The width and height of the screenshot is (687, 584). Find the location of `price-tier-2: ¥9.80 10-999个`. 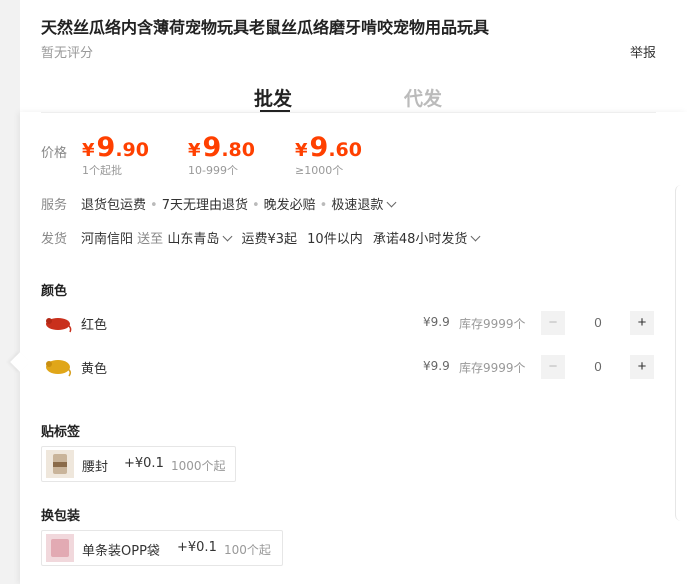

price-tier-2: ¥9.80 10-999个 is located at coordinates (221, 155).